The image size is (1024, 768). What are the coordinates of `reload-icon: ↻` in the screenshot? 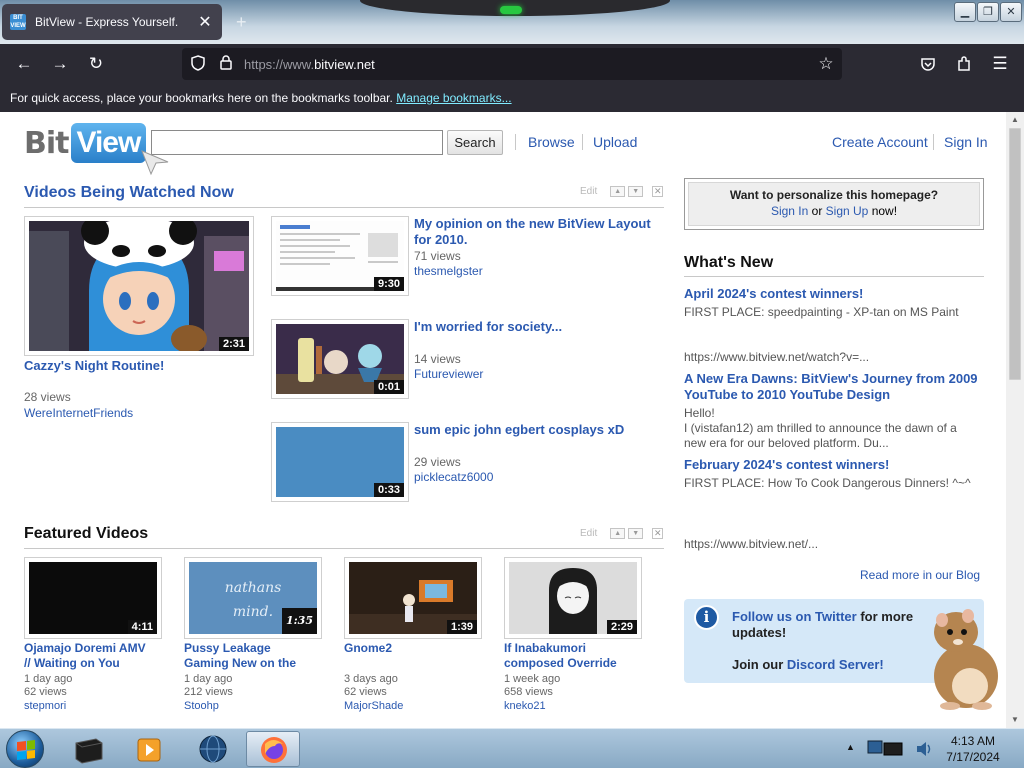 It's located at (96, 64).